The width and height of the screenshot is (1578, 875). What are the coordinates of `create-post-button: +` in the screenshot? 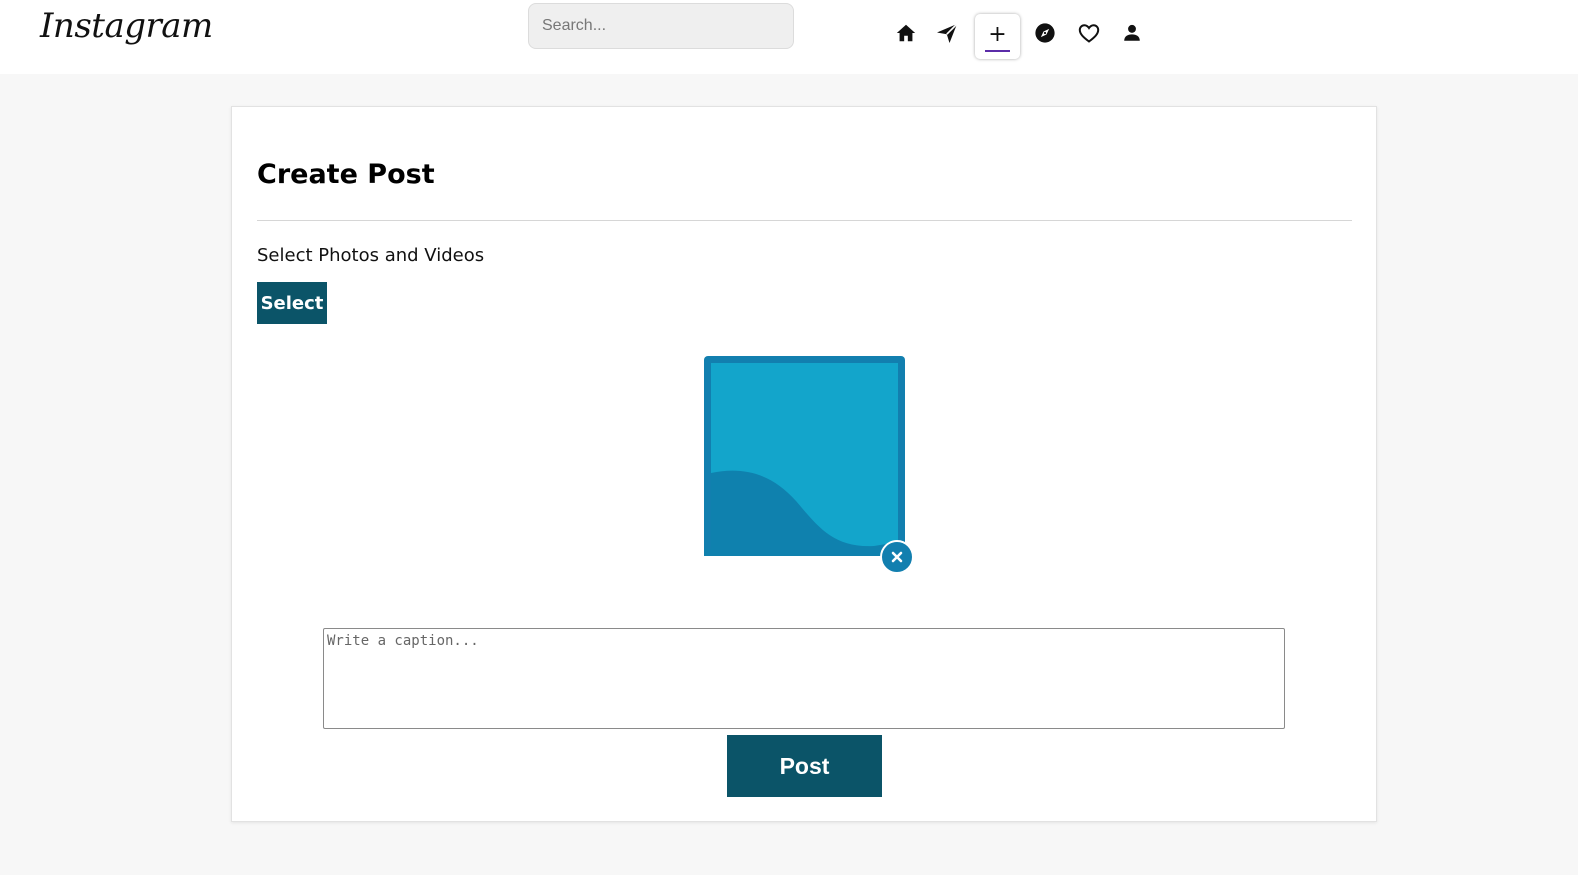 It's located at (997, 36).